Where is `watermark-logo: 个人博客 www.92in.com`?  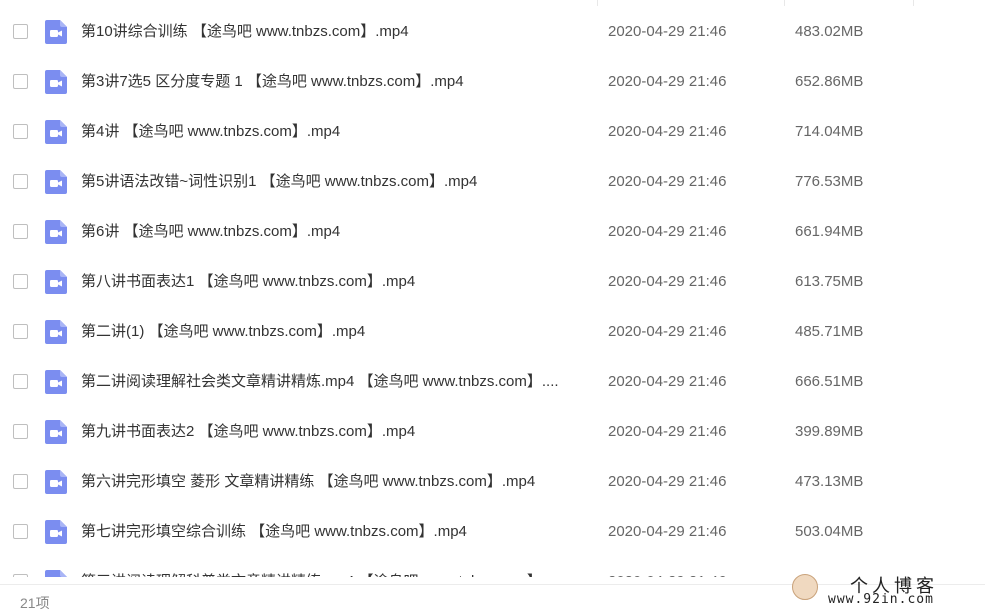
watermark-logo: 个人博客 www.92in.com is located at coordinates (879, 590).